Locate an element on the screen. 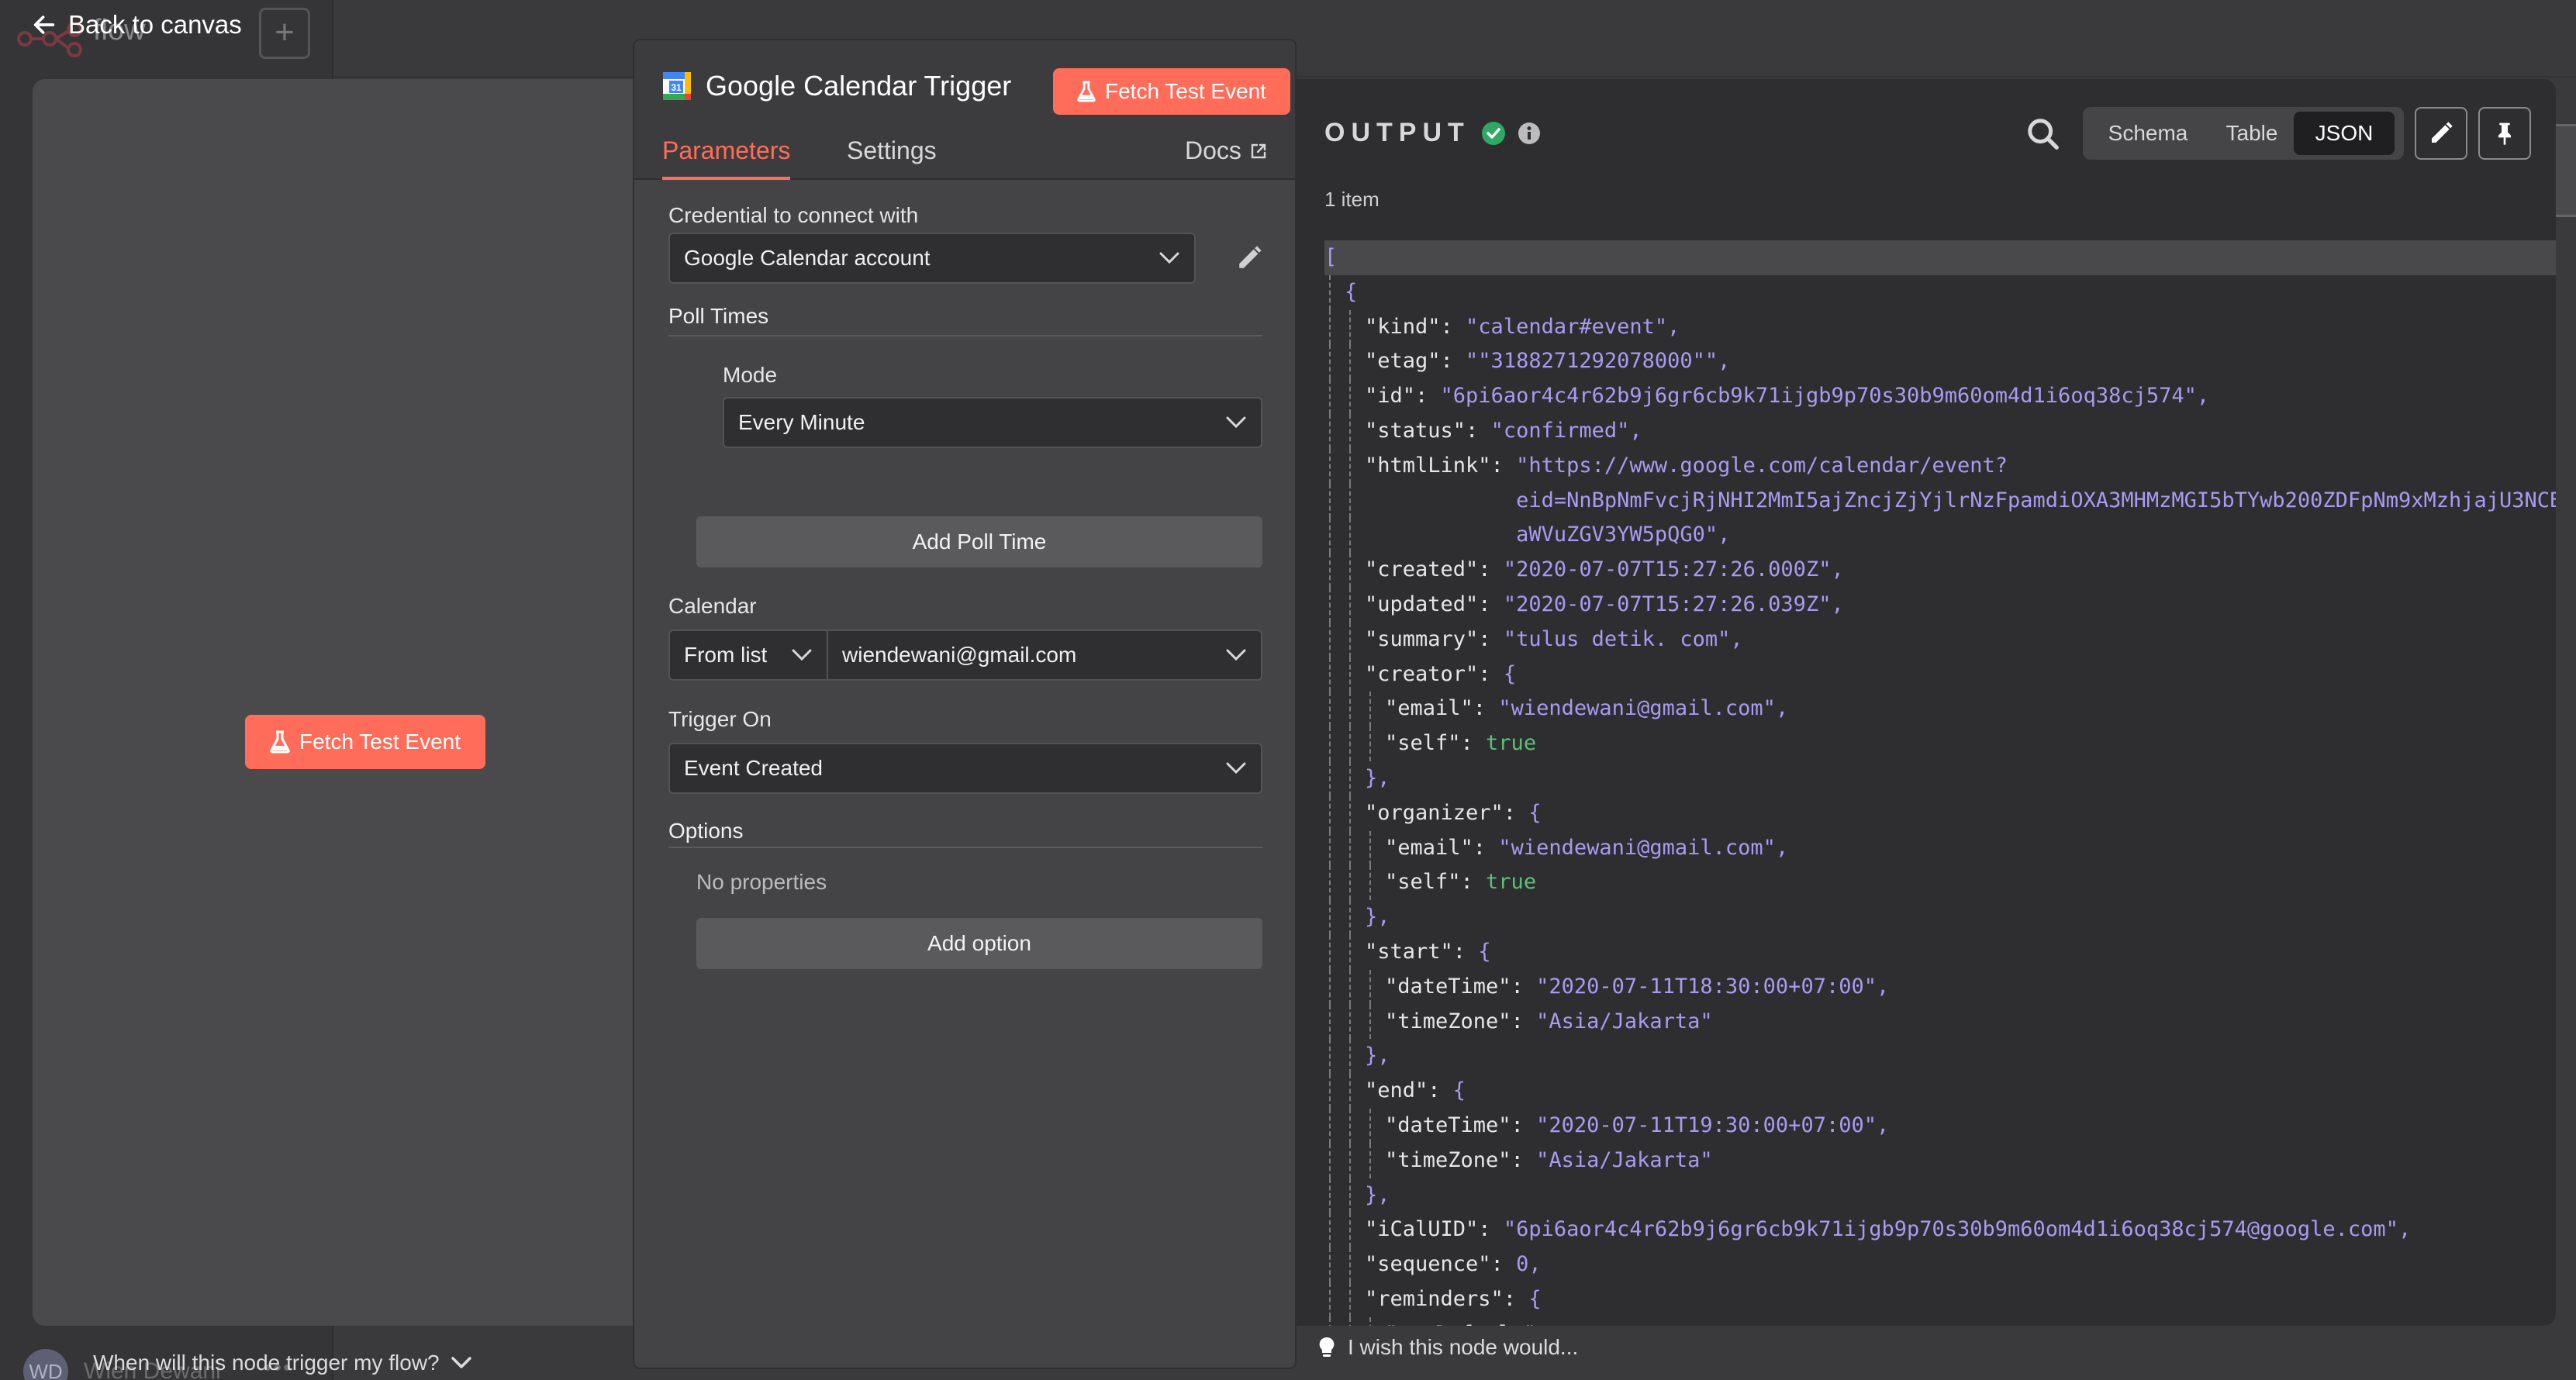 This screenshot has width=2576, height=1380. json-line-text: }, is located at coordinates (1378, 1056).